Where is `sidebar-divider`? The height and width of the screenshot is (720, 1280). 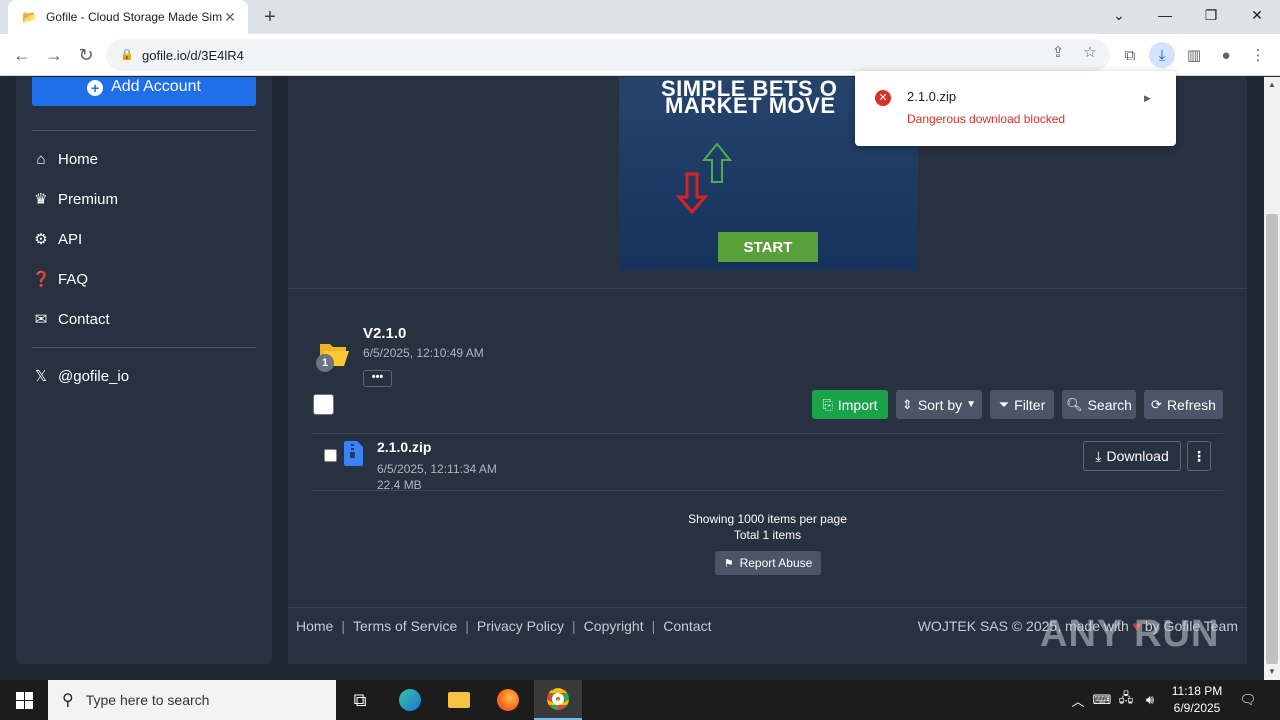
sidebar-divider is located at coordinates (144, 347).